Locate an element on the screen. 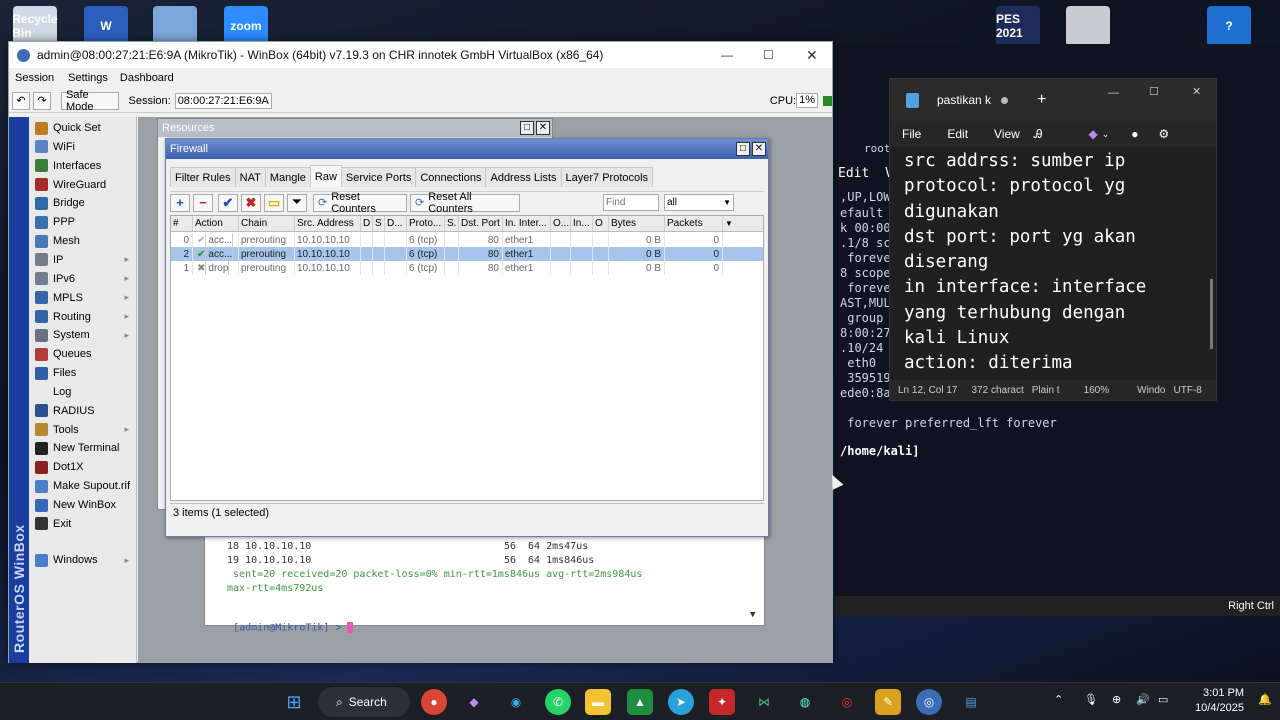  sidebar-item-ip: IP ▸ is located at coordinates (83, 260).